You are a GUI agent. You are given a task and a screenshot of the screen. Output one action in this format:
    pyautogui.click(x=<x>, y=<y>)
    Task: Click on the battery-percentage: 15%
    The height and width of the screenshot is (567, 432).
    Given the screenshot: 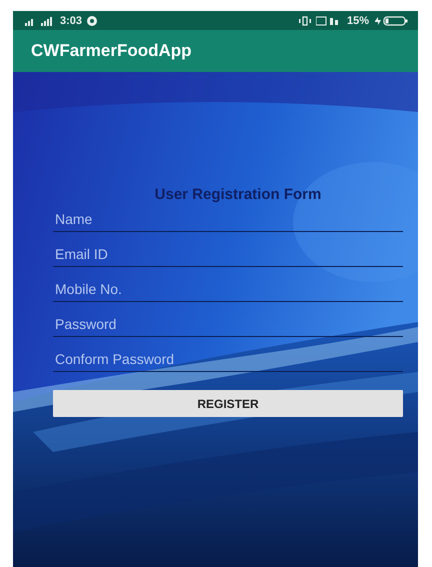 What is the action you would take?
    pyautogui.click(x=357, y=20)
    